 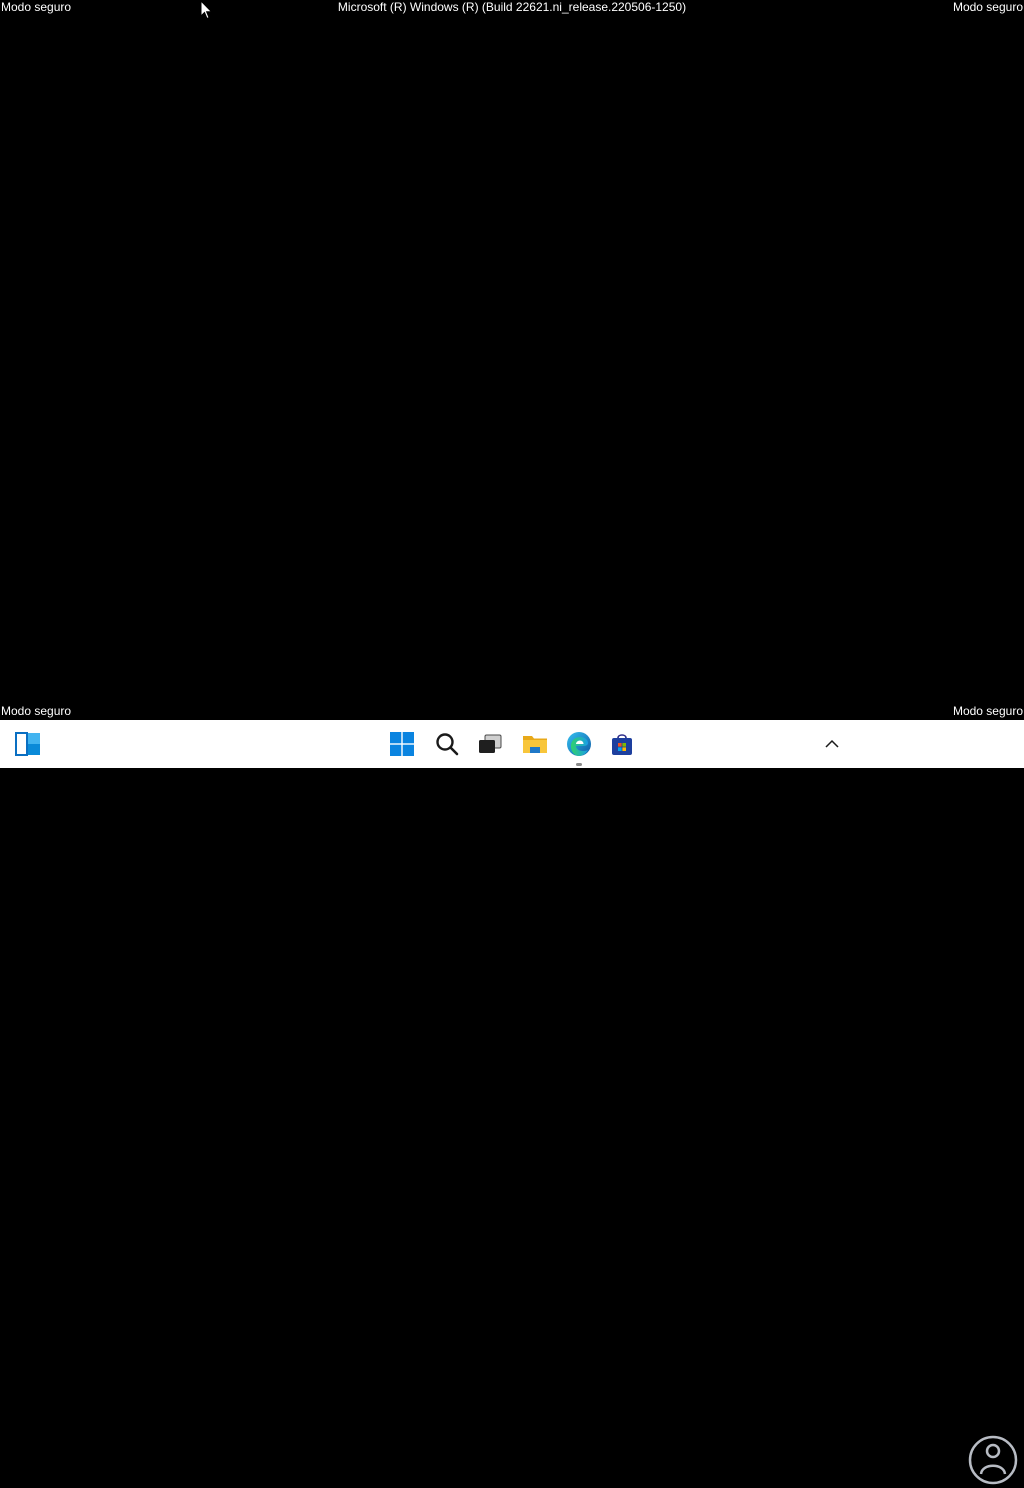 I want to click on widgets-button, so click(x=28, y=744).